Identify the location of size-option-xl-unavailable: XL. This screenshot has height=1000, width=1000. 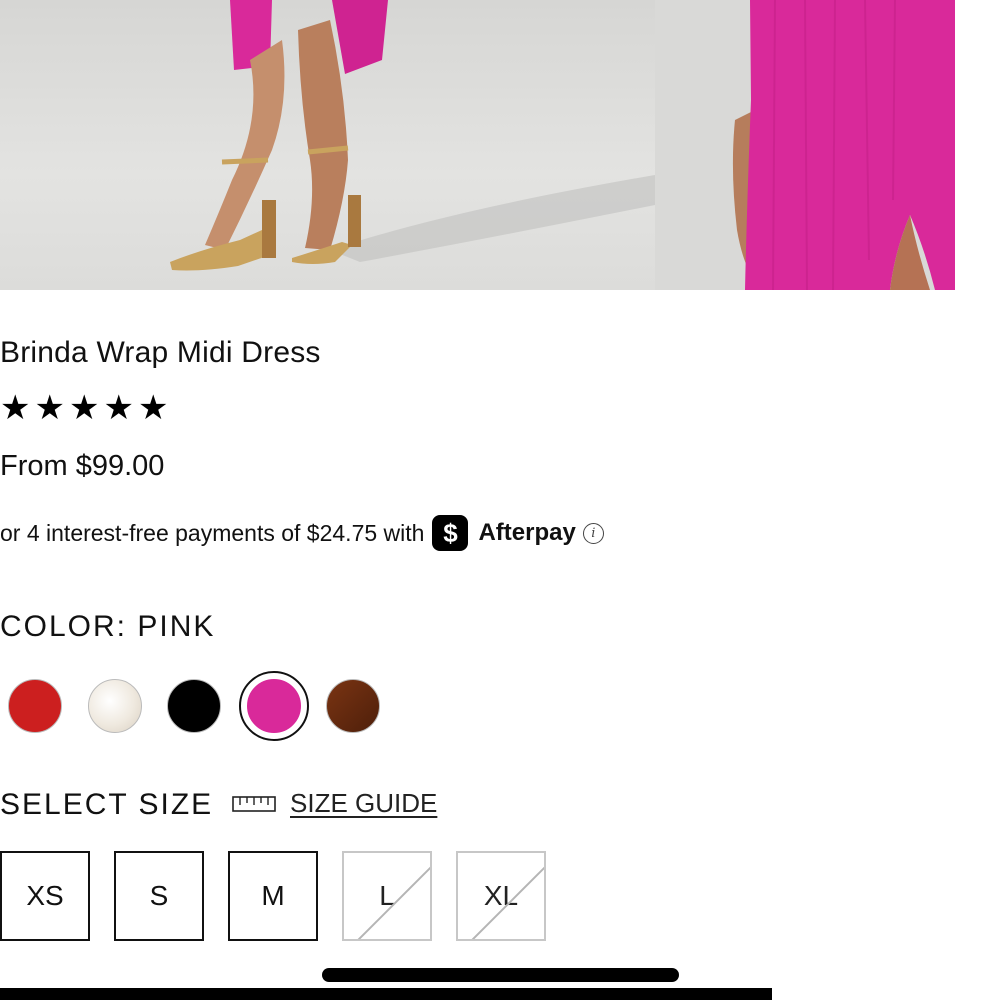
(501, 896).